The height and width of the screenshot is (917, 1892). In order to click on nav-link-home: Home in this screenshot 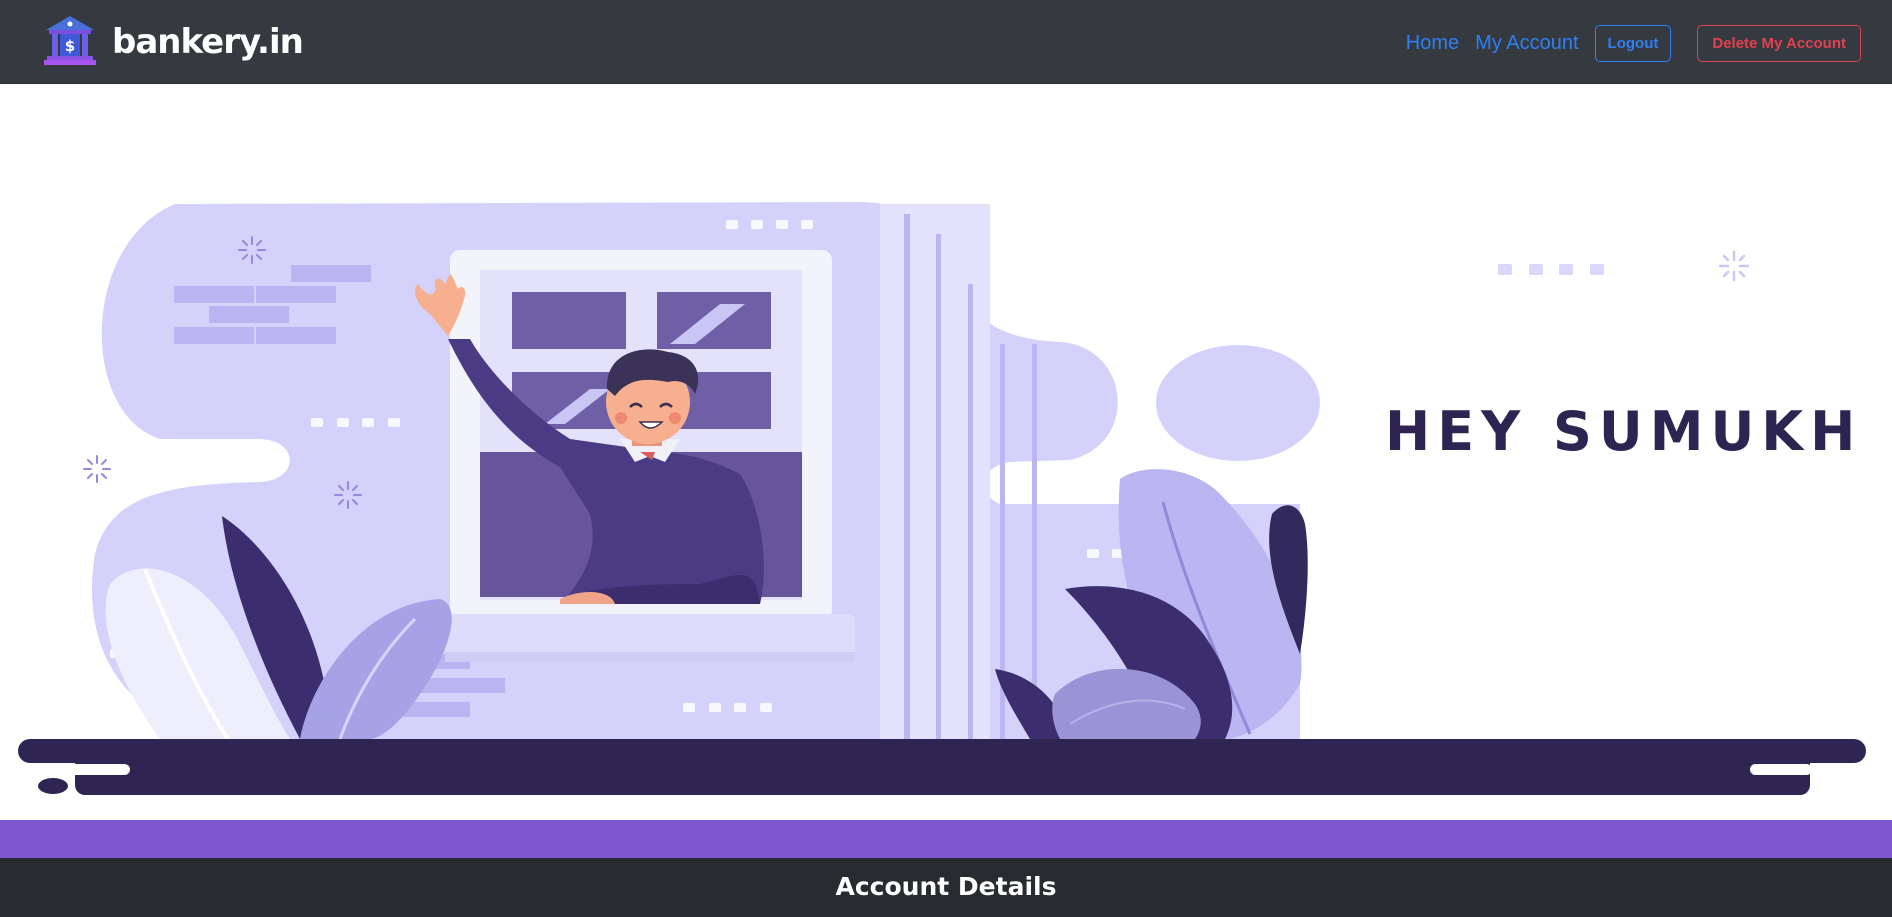, I will do `click(1432, 43)`.